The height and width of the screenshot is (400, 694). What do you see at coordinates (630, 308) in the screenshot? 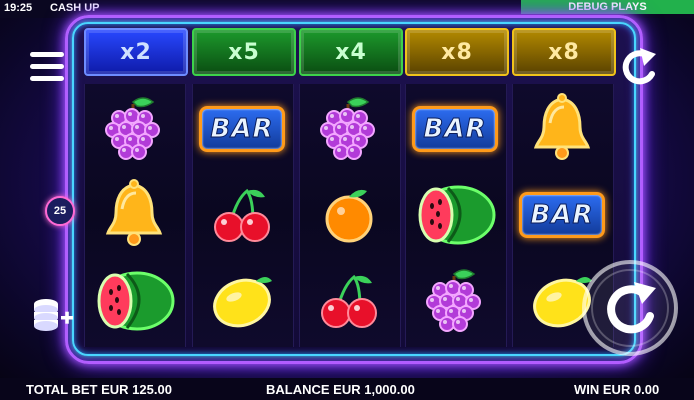
I see `spin-button` at bounding box center [630, 308].